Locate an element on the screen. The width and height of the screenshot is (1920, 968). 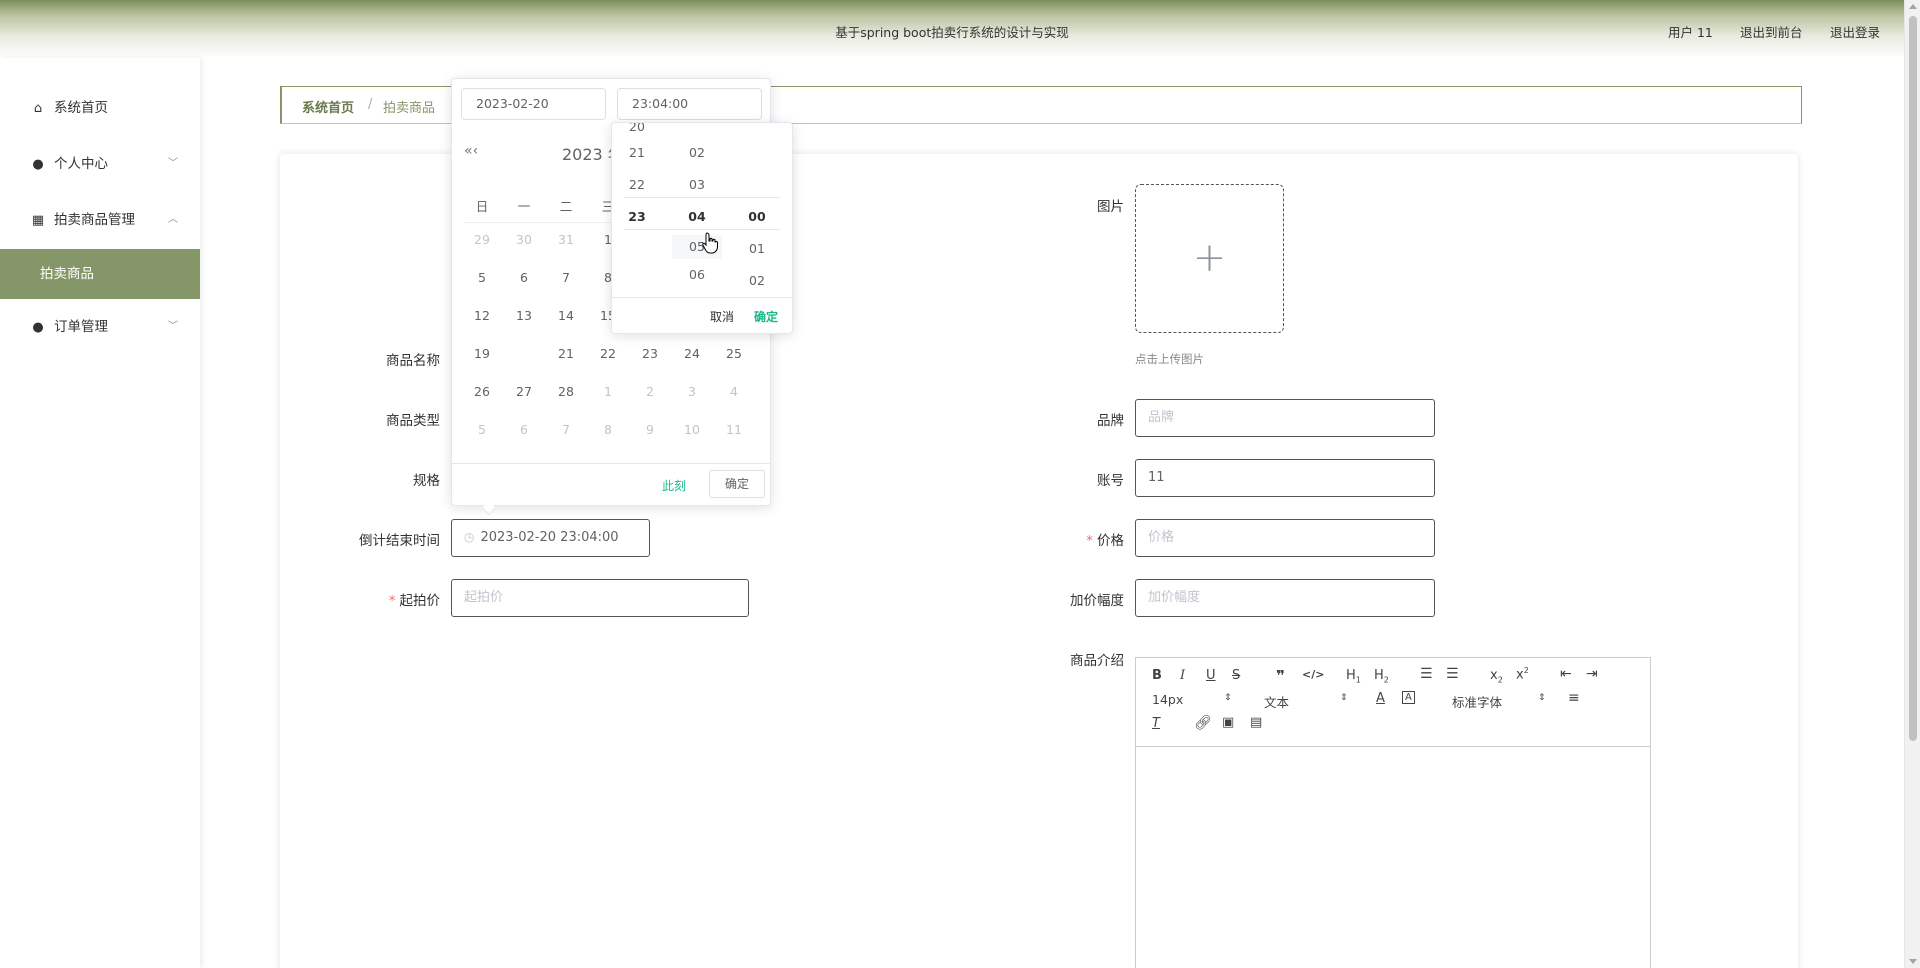
code-icon: </> is located at coordinates (1313, 674).